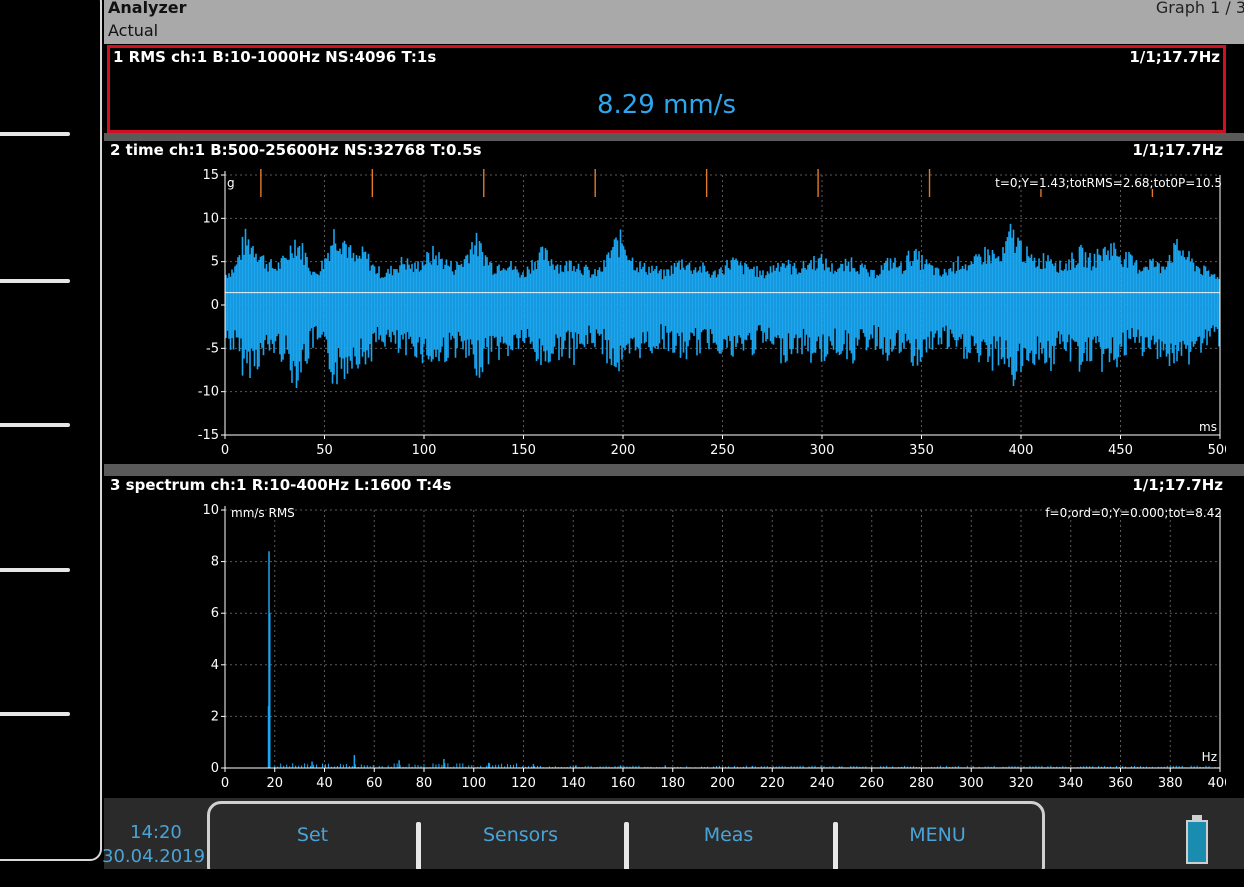 Image resolution: width=1244 pixels, height=887 pixels. I want to click on spectrum-x-tick-label: 320, so click(1021, 783).